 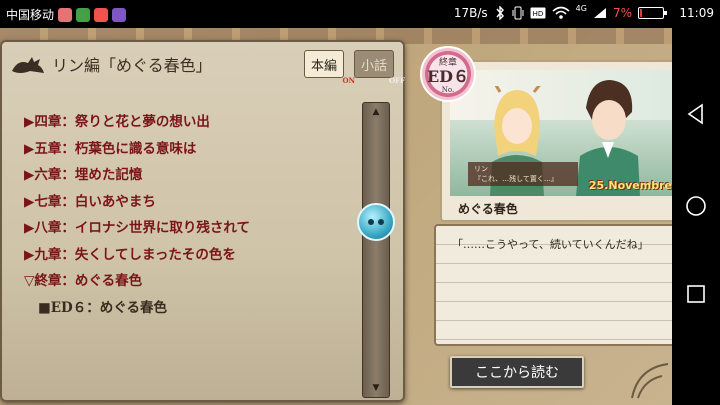 What do you see at coordinates (83, 14) in the screenshot?
I see `notification-chat-icon` at bounding box center [83, 14].